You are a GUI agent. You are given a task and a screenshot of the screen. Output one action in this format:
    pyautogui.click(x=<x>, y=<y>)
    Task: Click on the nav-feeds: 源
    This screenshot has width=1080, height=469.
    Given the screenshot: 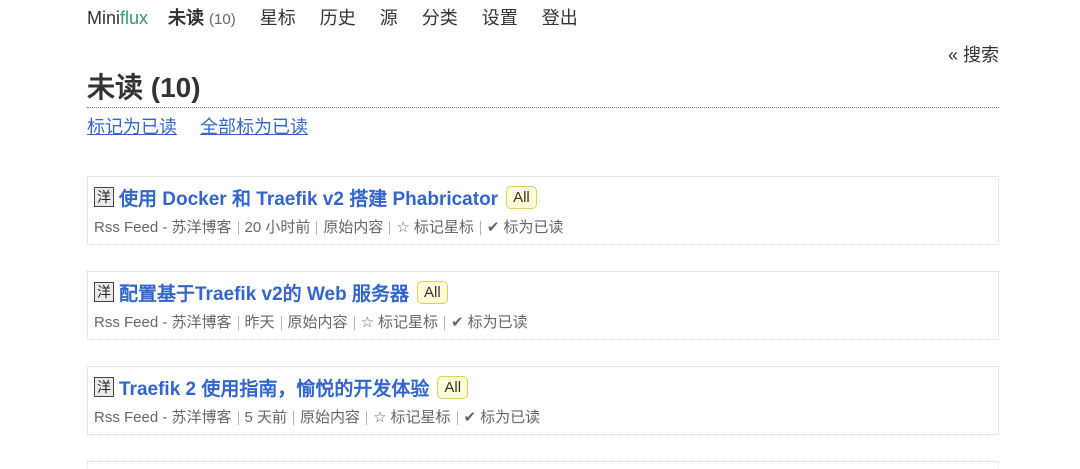 What is the action you would take?
    pyautogui.click(x=389, y=18)
    